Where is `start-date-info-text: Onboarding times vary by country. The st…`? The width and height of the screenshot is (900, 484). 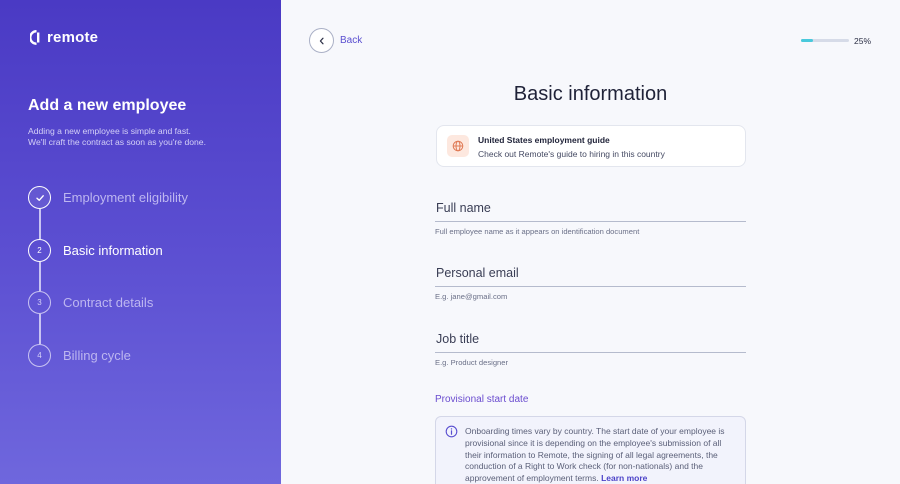 start-date-info-text: Onboarding times vary by country. The st… is located at coordinates (601, 455).